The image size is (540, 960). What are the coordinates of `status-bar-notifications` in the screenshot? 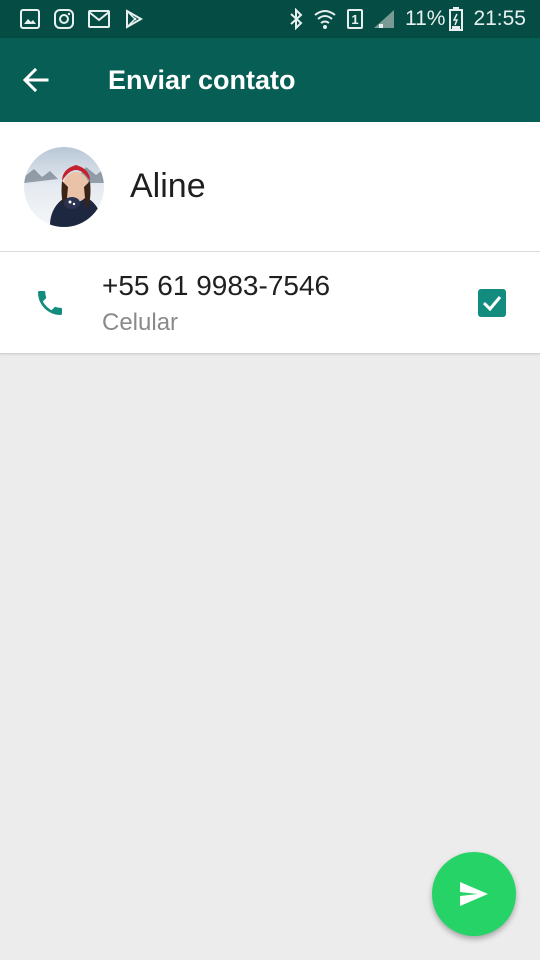 It's located at (89, 19).